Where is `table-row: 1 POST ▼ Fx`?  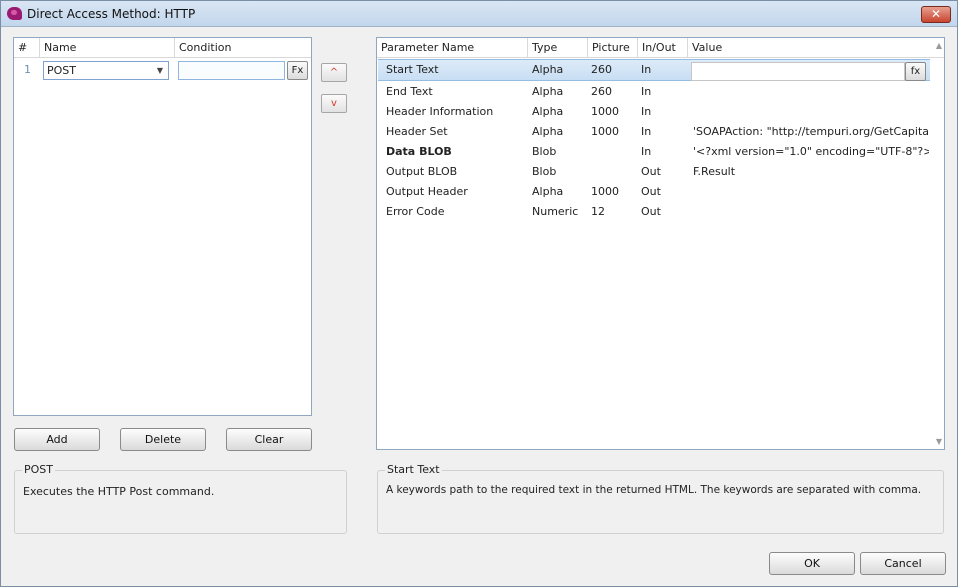 table-row: 1 POST ▼ Fx is located at coordinates (162, 70).